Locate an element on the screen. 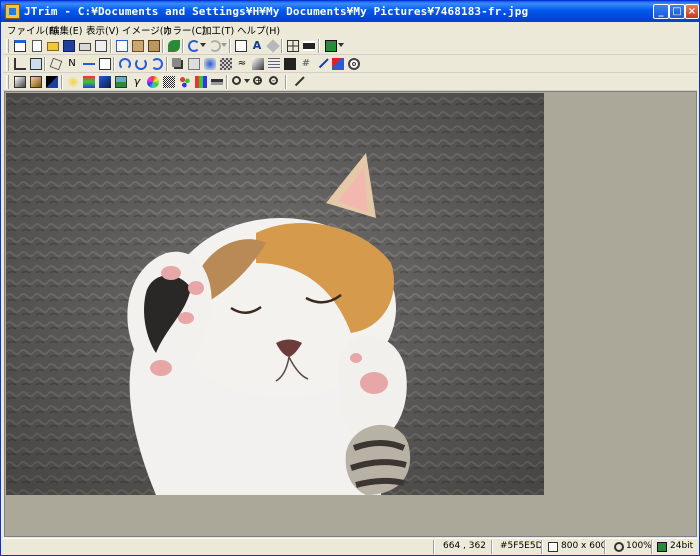  close-button: × is located at coordinates (692, 11).